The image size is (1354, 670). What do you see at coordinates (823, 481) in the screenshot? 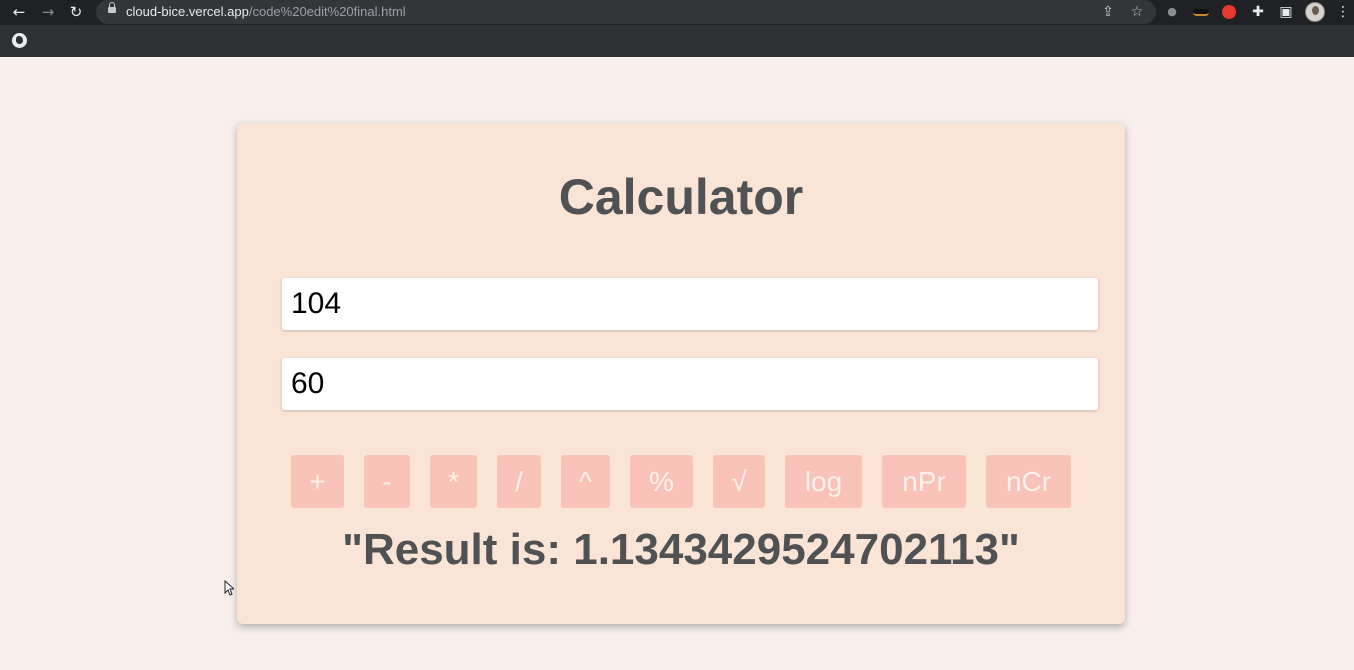
I see `log-button: log` at bounding box center [823, 481].